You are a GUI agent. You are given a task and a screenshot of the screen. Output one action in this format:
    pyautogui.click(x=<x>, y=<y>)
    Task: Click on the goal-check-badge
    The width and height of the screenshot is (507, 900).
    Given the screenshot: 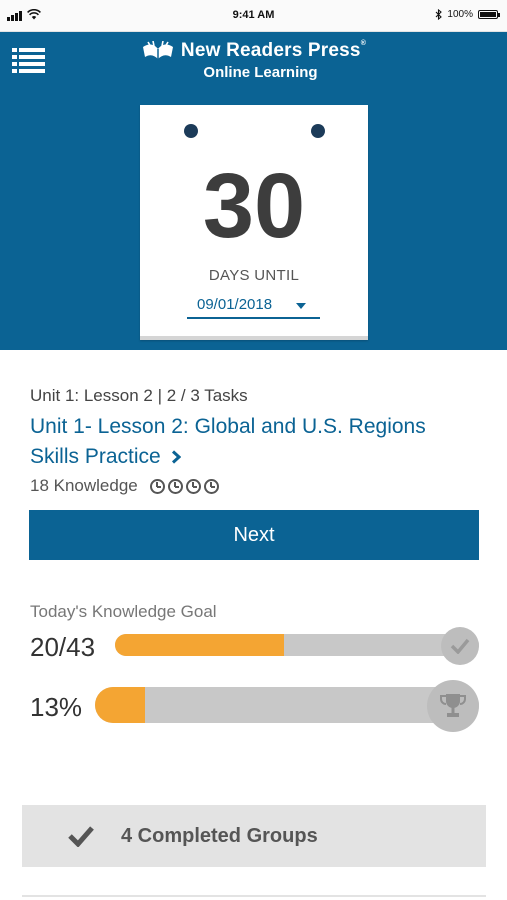 What is the action you would take?
    pyautogui.click(x=460, y=646)
    